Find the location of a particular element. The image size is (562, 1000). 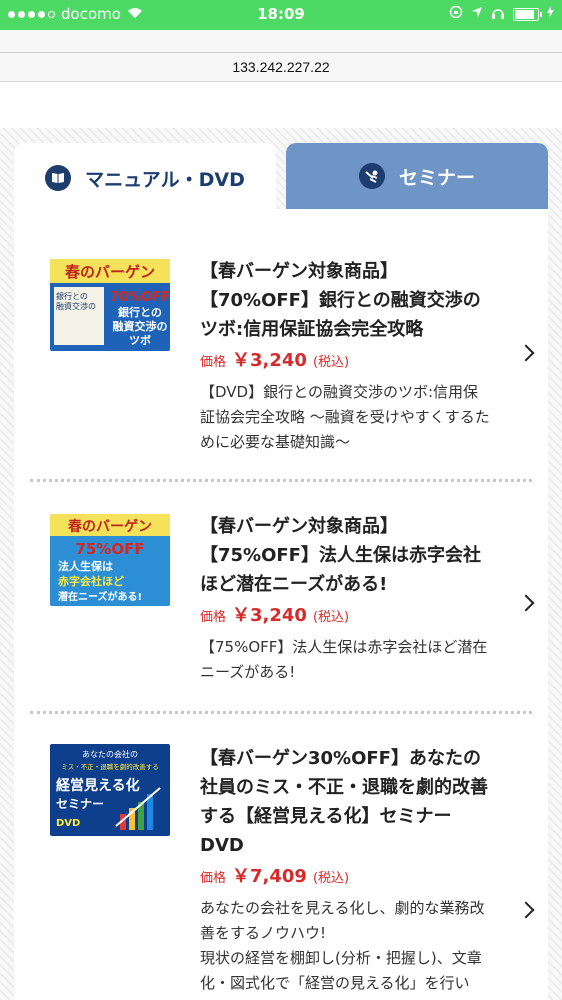

location-icon is located at coordinates (477, 14).